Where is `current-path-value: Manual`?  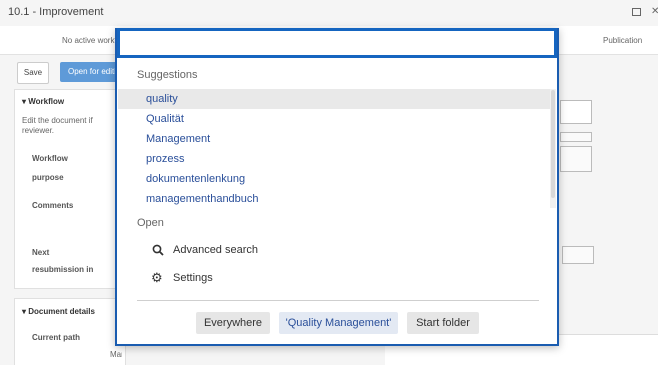 current-path-value: Manual is located at coordinates (116, 354).